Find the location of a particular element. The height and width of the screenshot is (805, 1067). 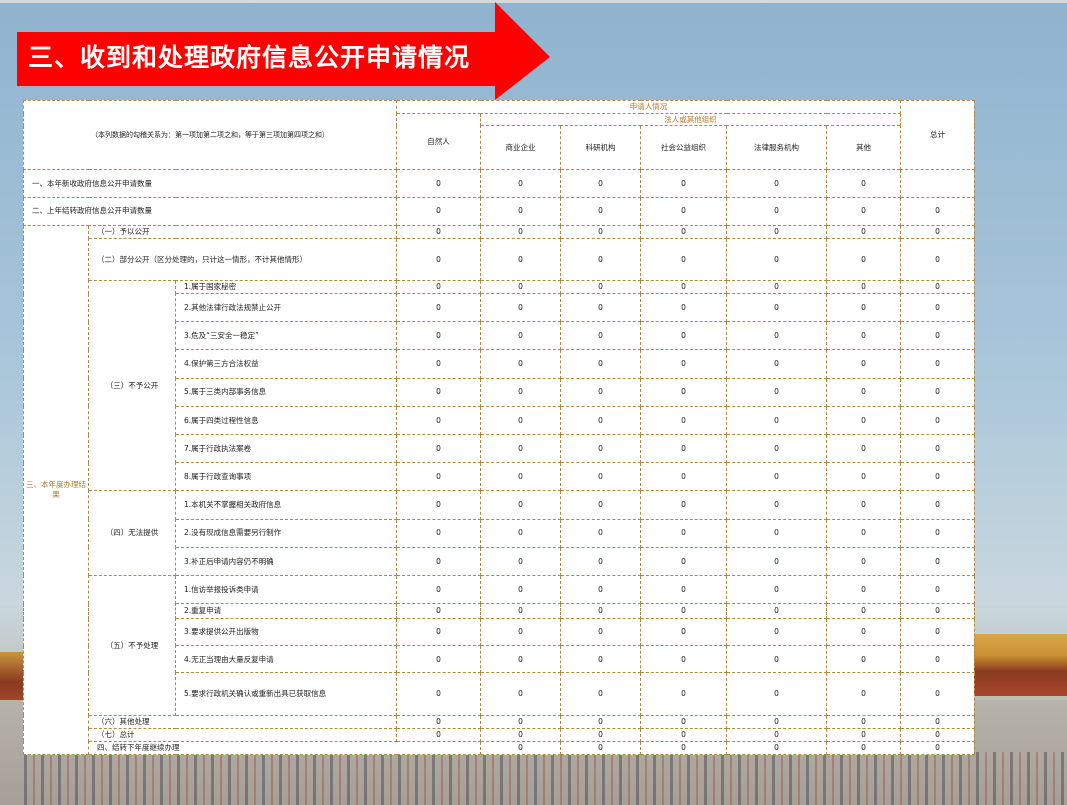

row-label: 四、结转下年度继续办理 is located at coordinates (284, 748).